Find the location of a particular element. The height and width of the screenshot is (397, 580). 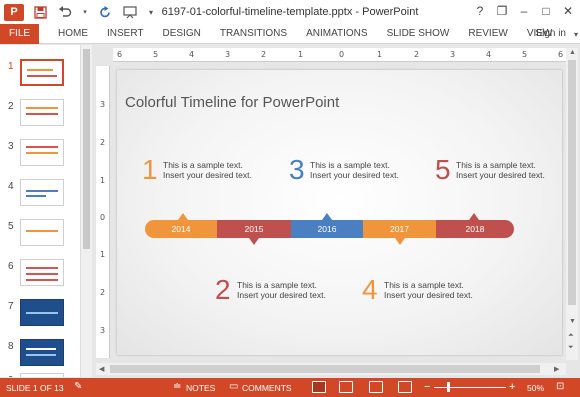

notes-button: NOTES is located at coordinates (200, 388).